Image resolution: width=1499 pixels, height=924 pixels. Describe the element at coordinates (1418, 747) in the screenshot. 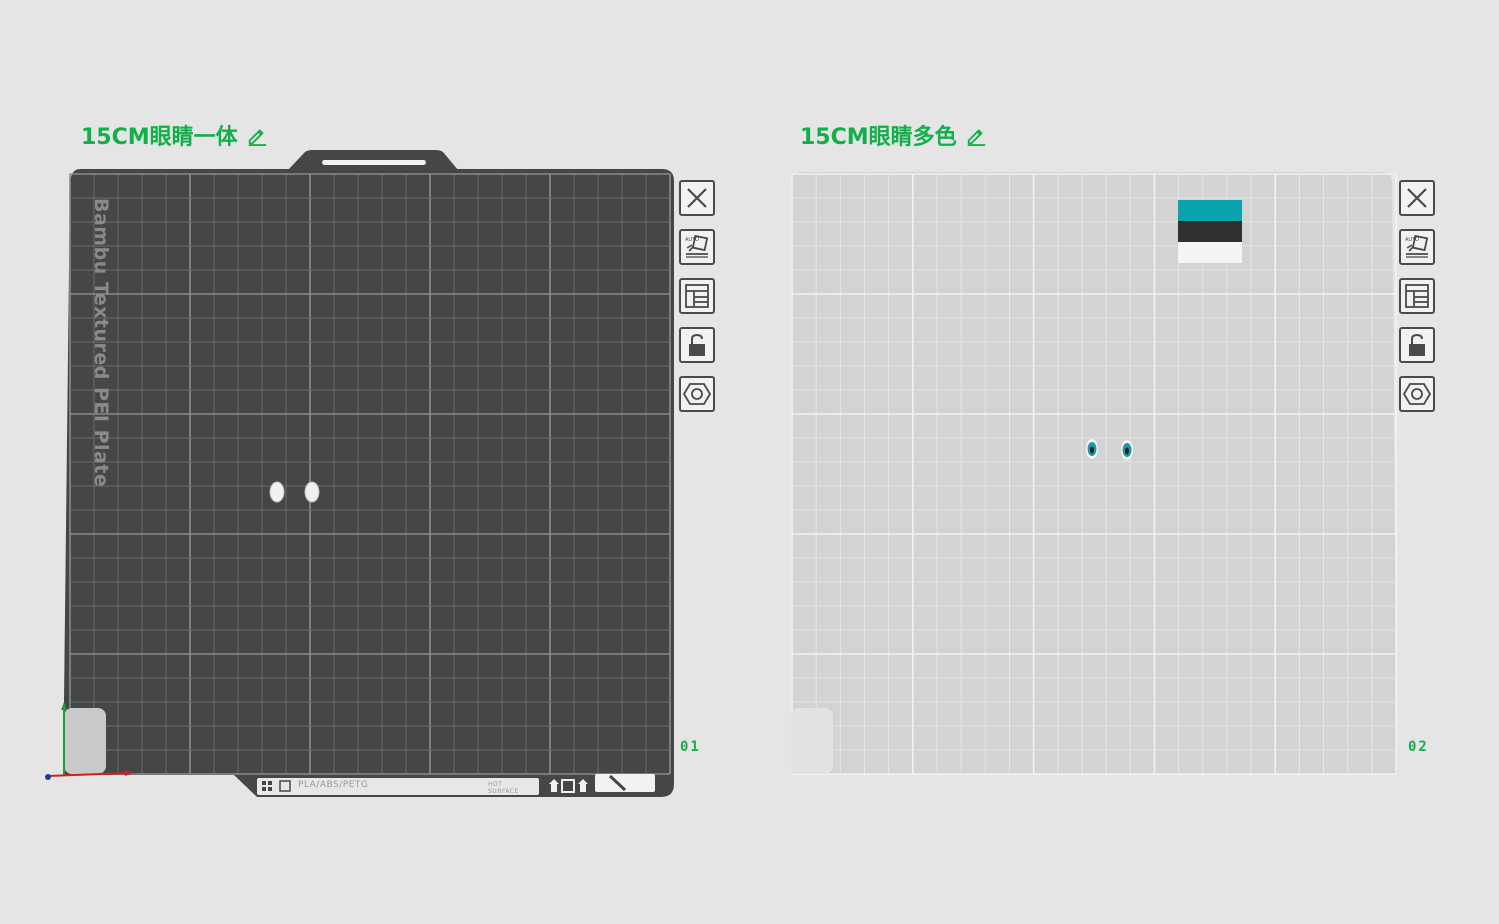

I see `plate-number-2: 02` at that location.